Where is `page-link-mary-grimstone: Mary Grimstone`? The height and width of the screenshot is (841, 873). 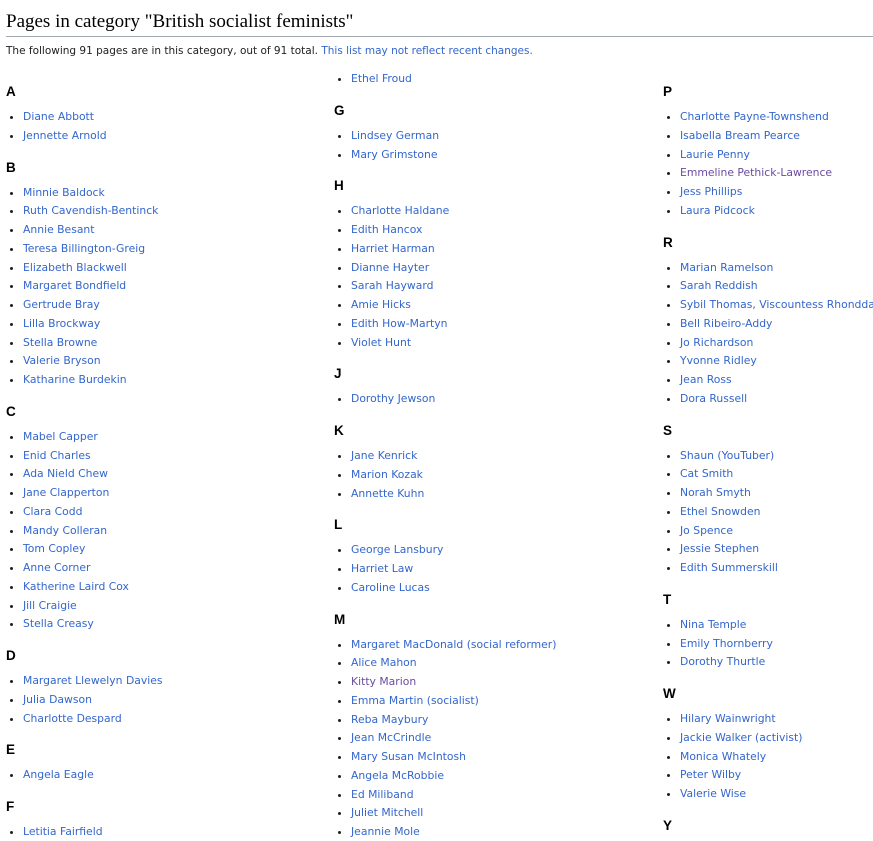 page-link-mary-grimstone: Mary Grimstone is located at coordinates (394, 154).